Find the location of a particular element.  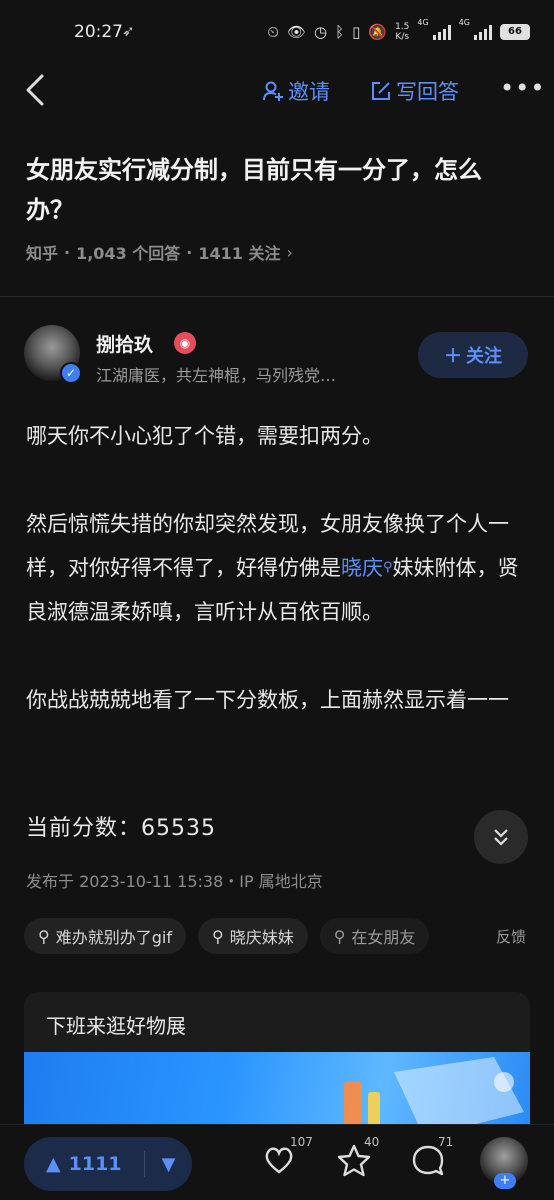

status-icons: ⏲ 👁 ◷ ᛒ ▯ 🔕 1.5 K/s 4G 4G 66 is located at coordinates (398, 32).